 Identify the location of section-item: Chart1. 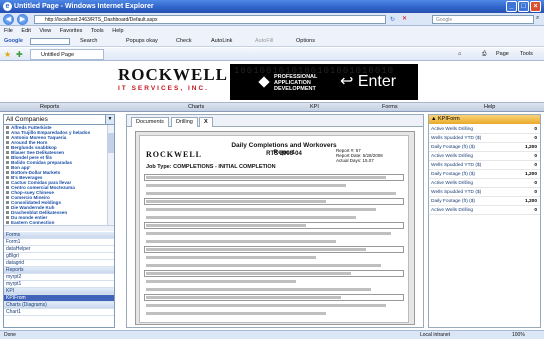
(59, 312).